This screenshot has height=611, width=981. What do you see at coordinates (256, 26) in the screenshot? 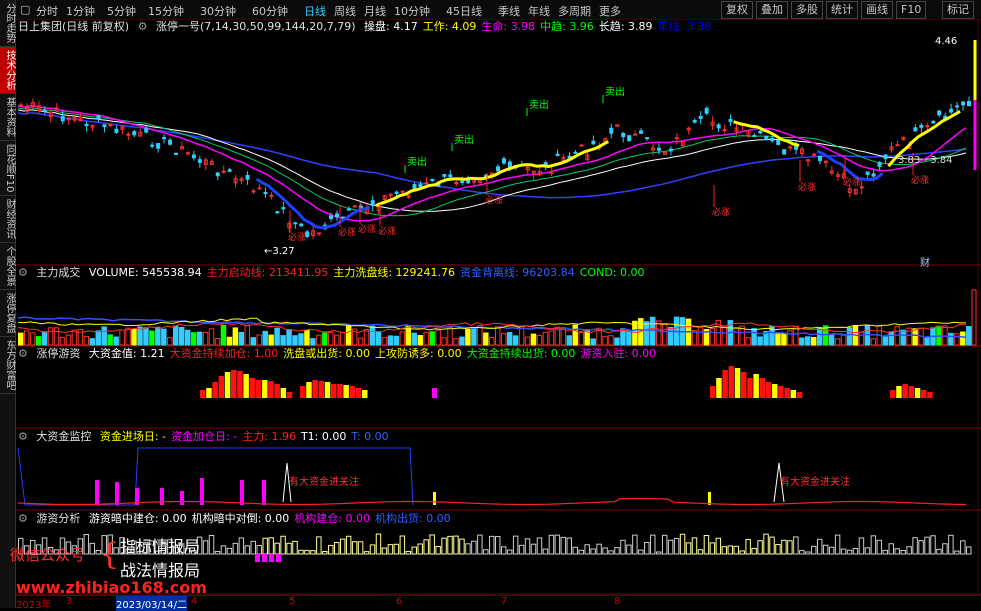
I see `main-indicator-name: 涨停一号(7,14,30,50,99,144,20,7,79)` at bounding box center [256, 26].